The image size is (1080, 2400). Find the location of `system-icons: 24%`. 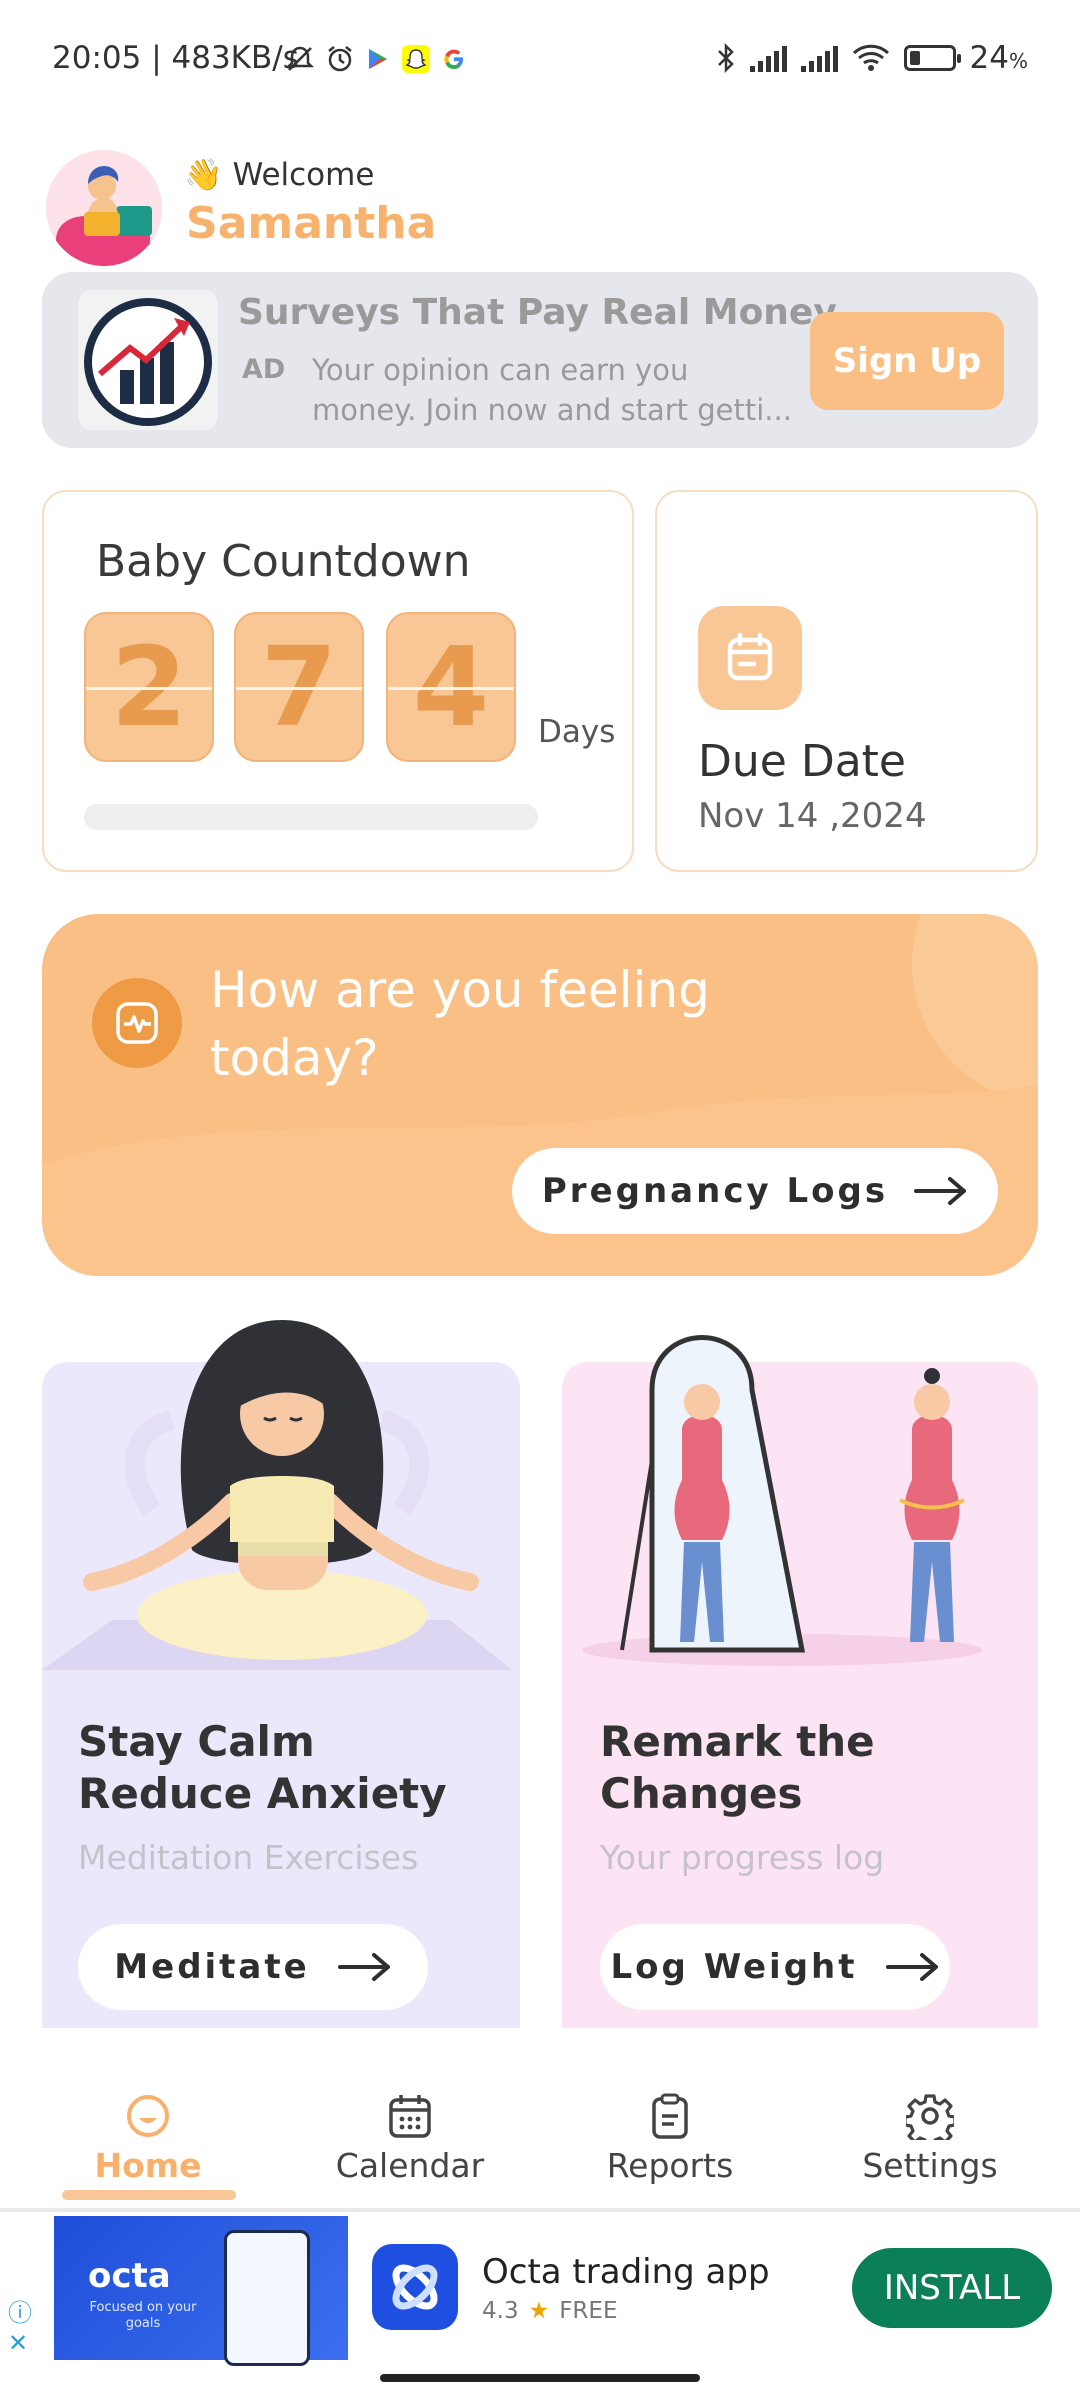

system-icons: 24% is located at coordinates (872, 58).